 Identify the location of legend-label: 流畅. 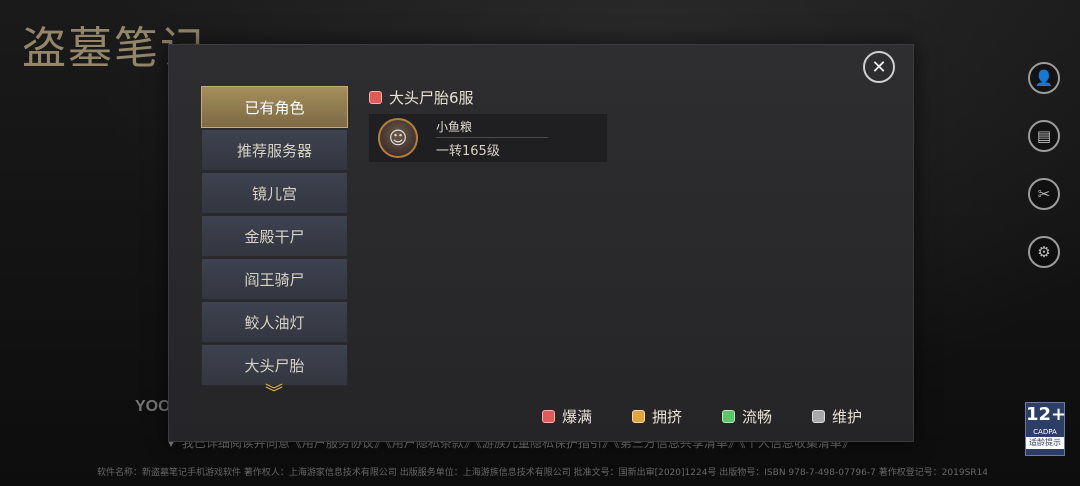
(757, 417).